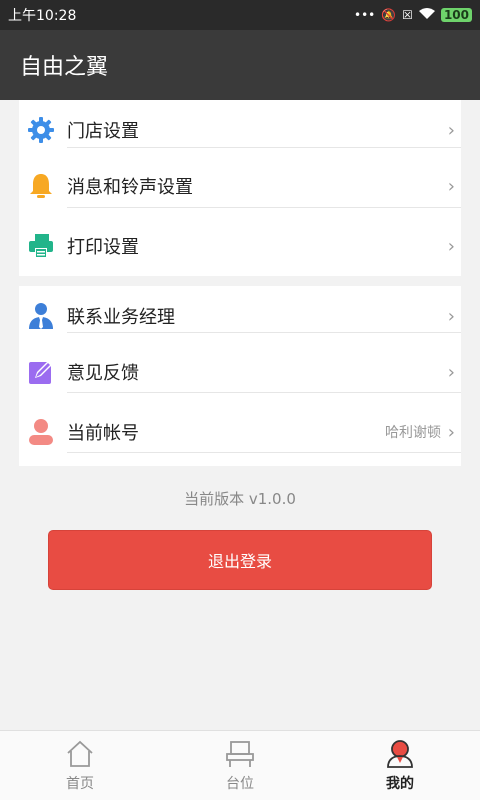  Describe the element at coordinates (121, 317) in the screenshot. I see `menu-item-label: 联系业务经理` at that location.